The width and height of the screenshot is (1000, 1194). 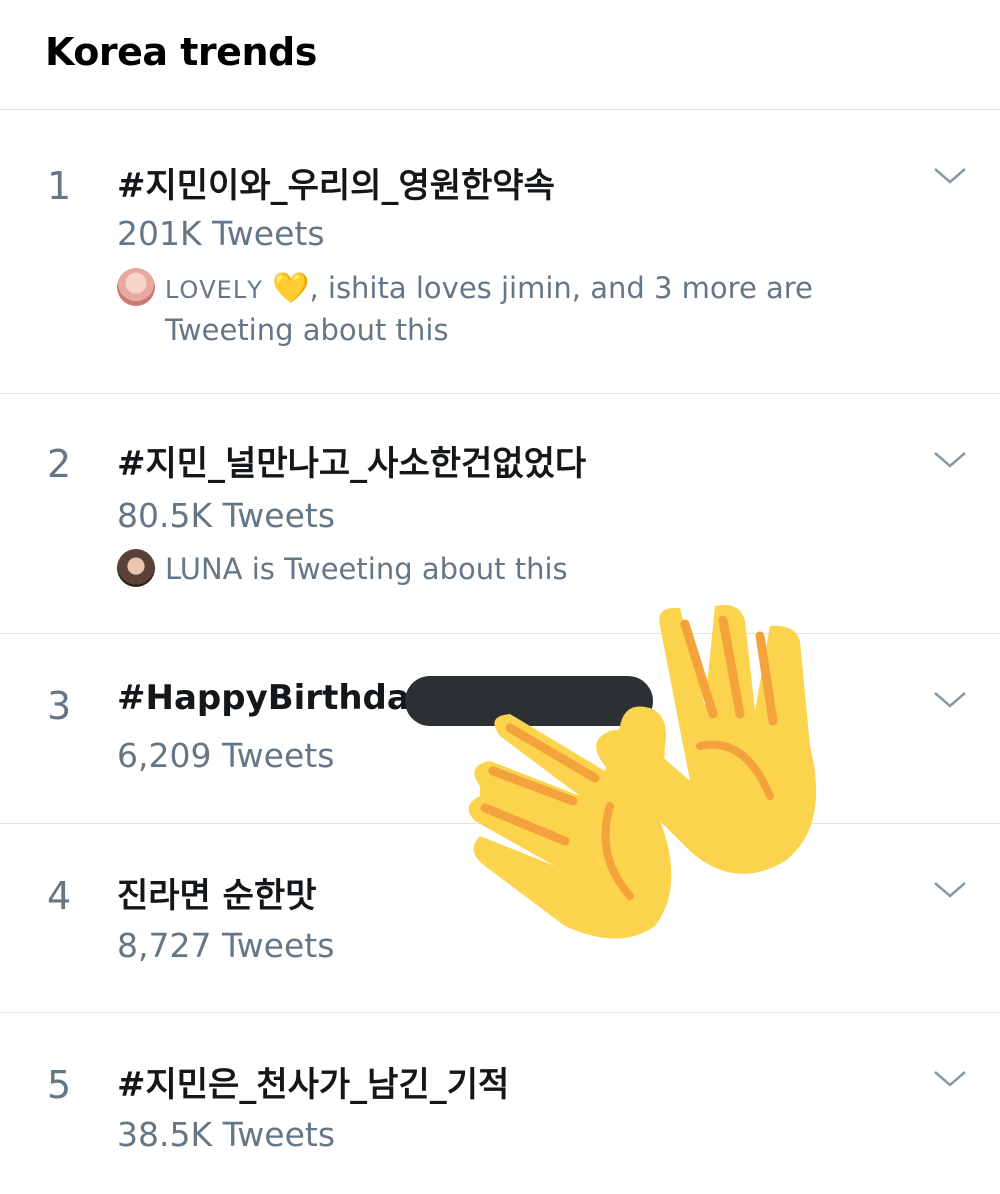 I want to click on trend-tweet-count: 38.5K Tweets, so click(x=226, y=1134).